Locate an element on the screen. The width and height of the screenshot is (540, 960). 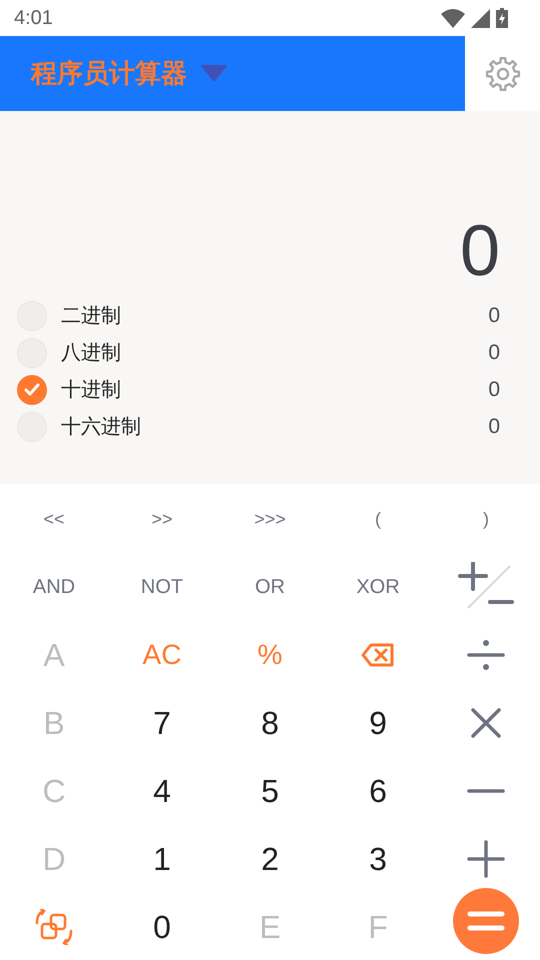
check-icon is located at coordinates (32, 389).